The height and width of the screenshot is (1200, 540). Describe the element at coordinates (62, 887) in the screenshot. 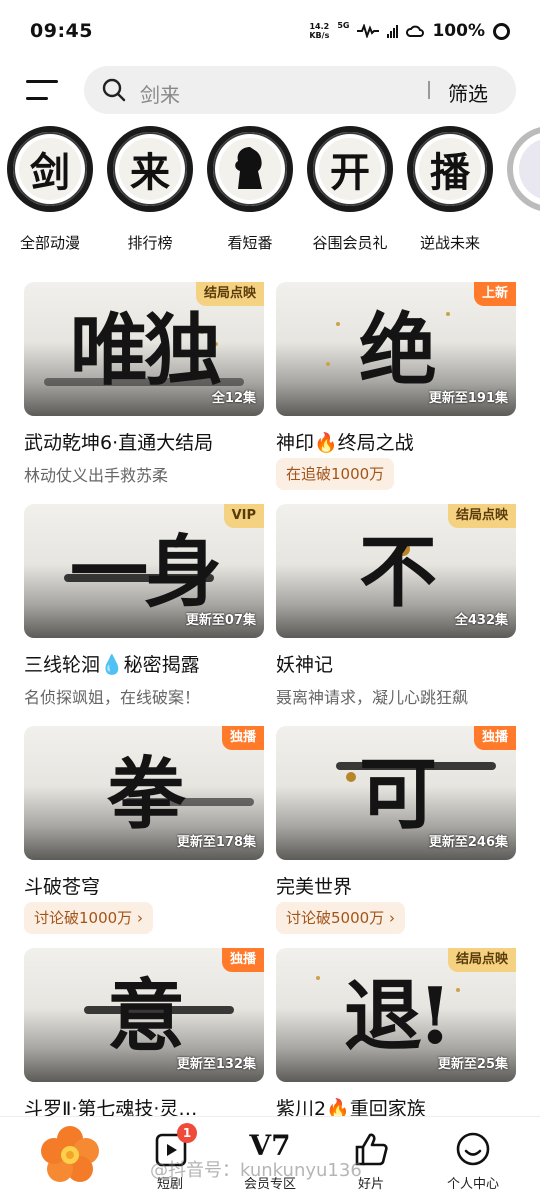

I see `card-title: 斗破苍穹` at that location.